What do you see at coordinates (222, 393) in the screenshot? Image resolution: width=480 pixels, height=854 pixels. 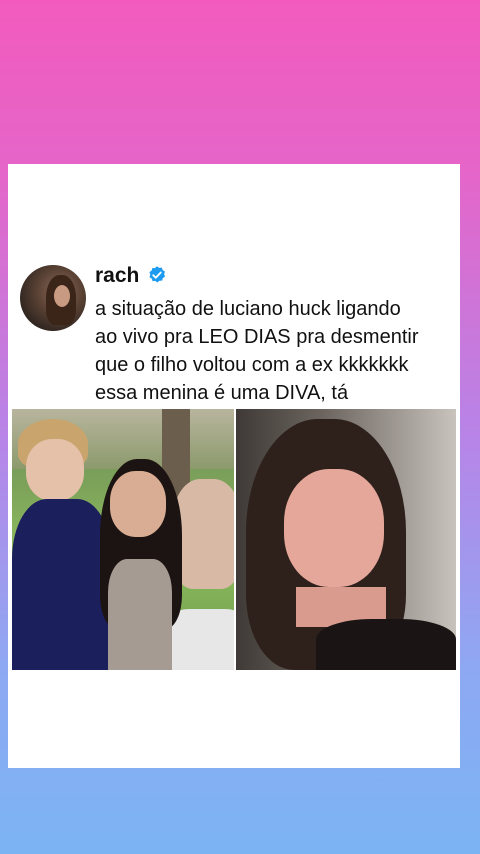 I see `post-text-line: essa menina é uma DIVA, tá` at bounding box center [222, 393].